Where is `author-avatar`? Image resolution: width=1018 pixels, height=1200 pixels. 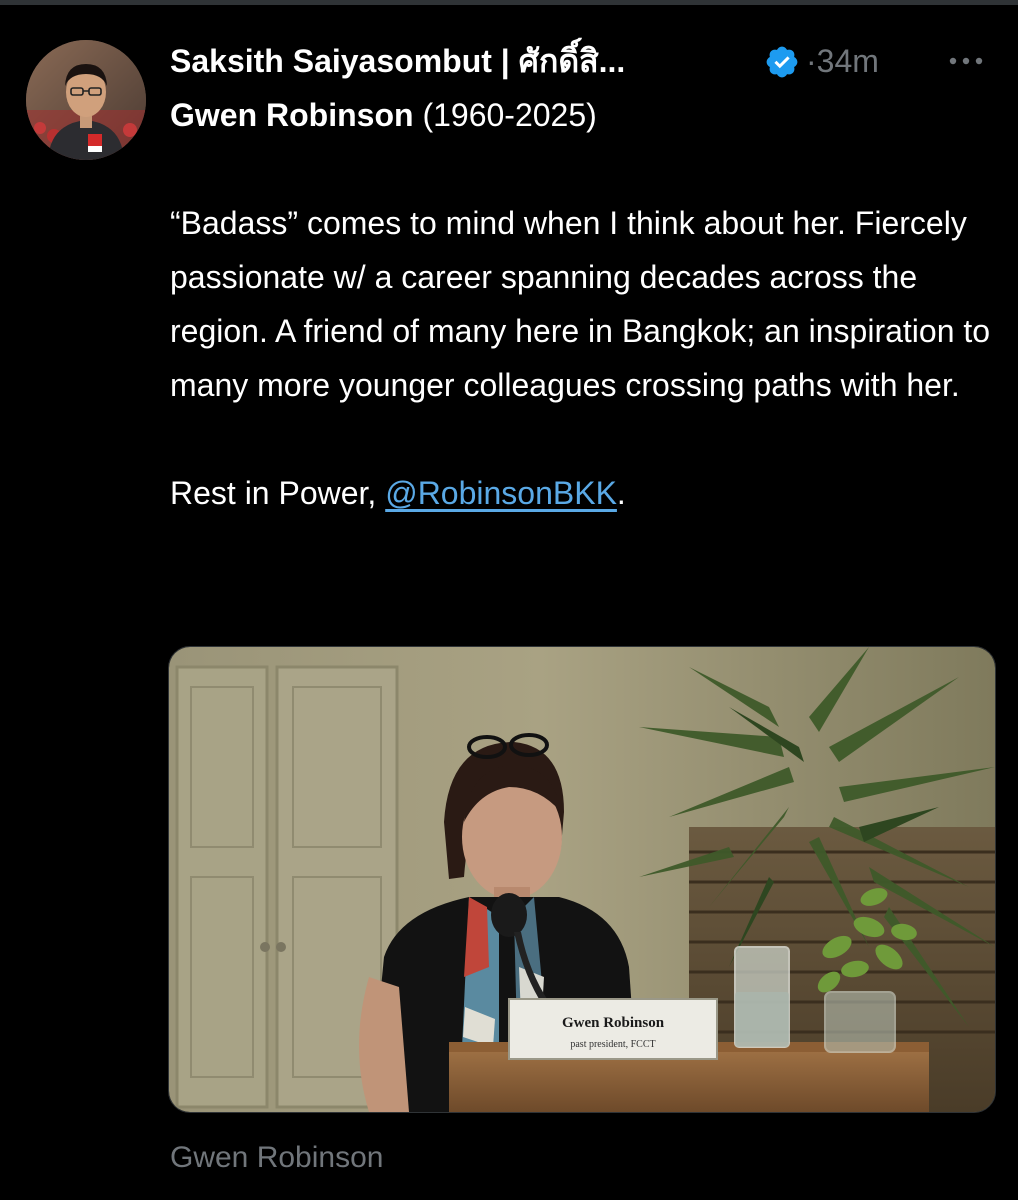 author-avatar is located at coordinates (86, 100).